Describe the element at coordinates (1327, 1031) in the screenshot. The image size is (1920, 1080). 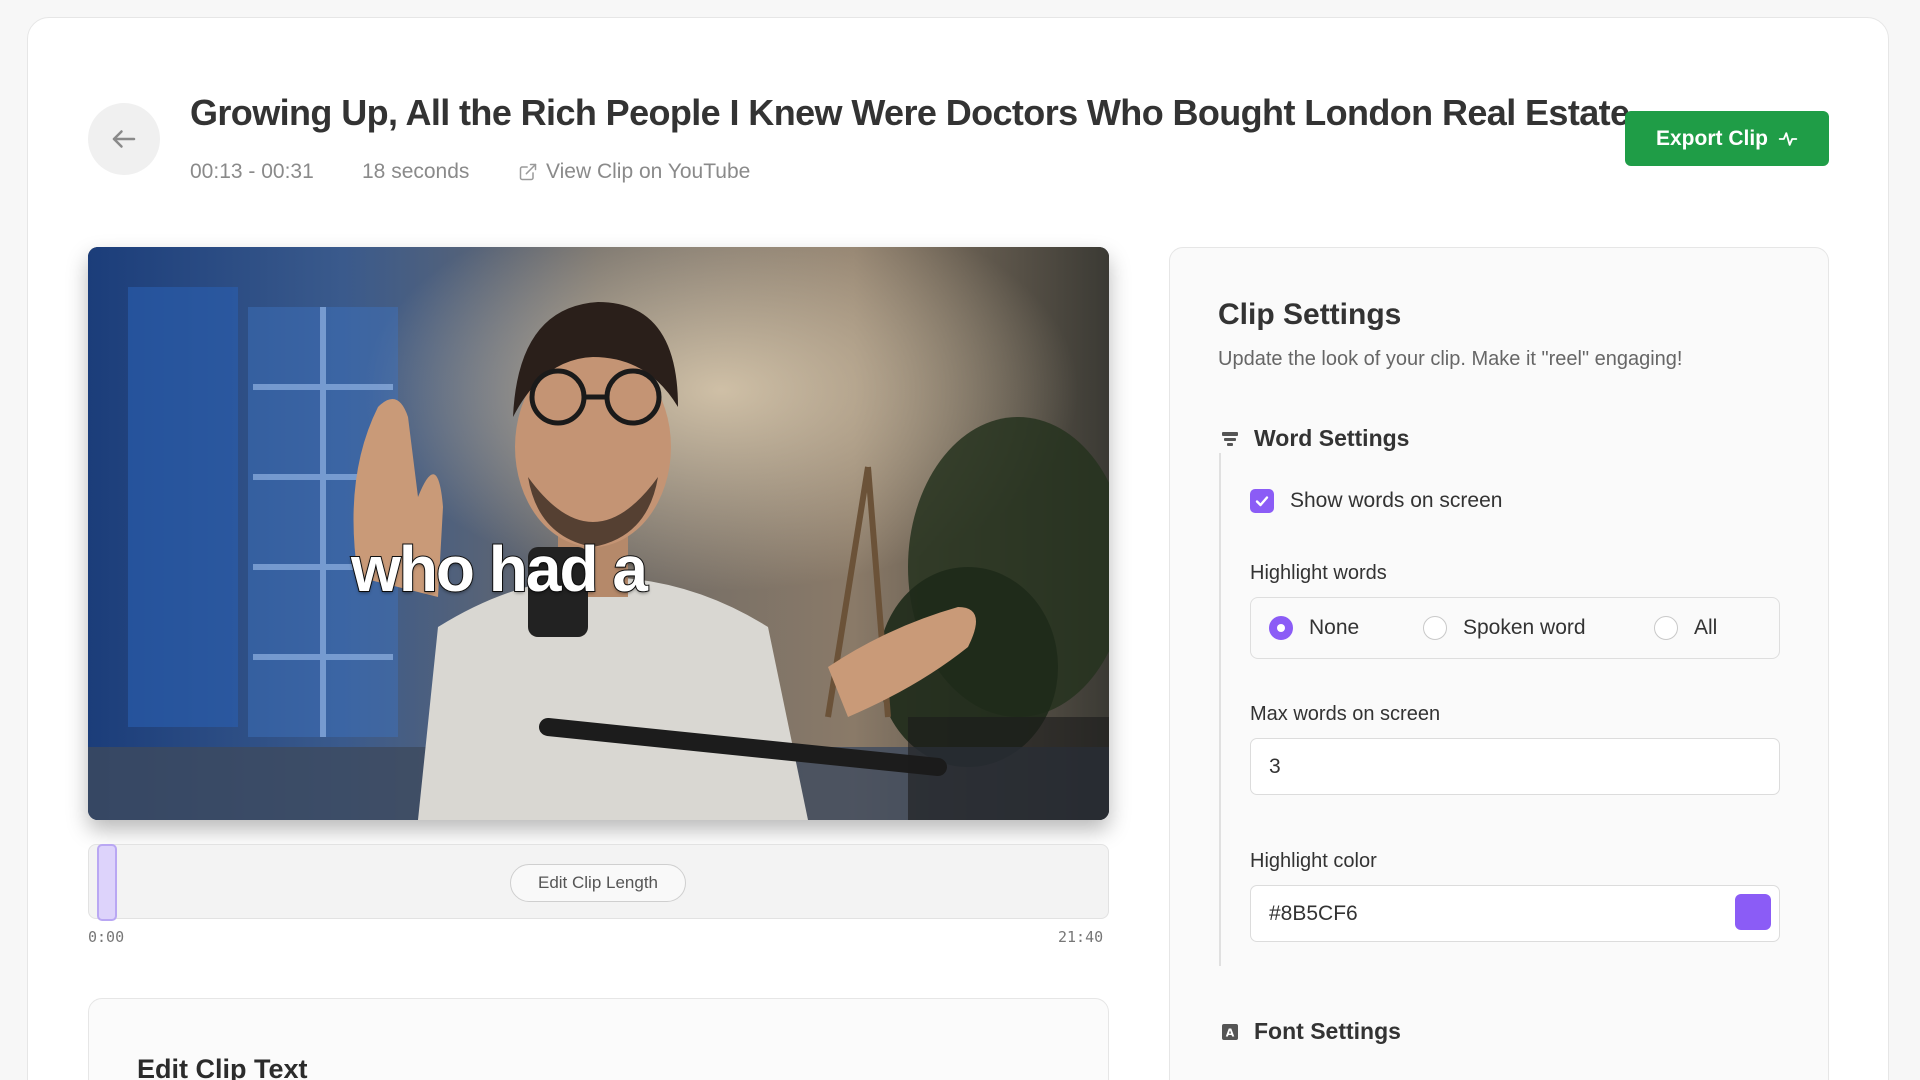
I see `font-settings-label: Font Settings` at that location.